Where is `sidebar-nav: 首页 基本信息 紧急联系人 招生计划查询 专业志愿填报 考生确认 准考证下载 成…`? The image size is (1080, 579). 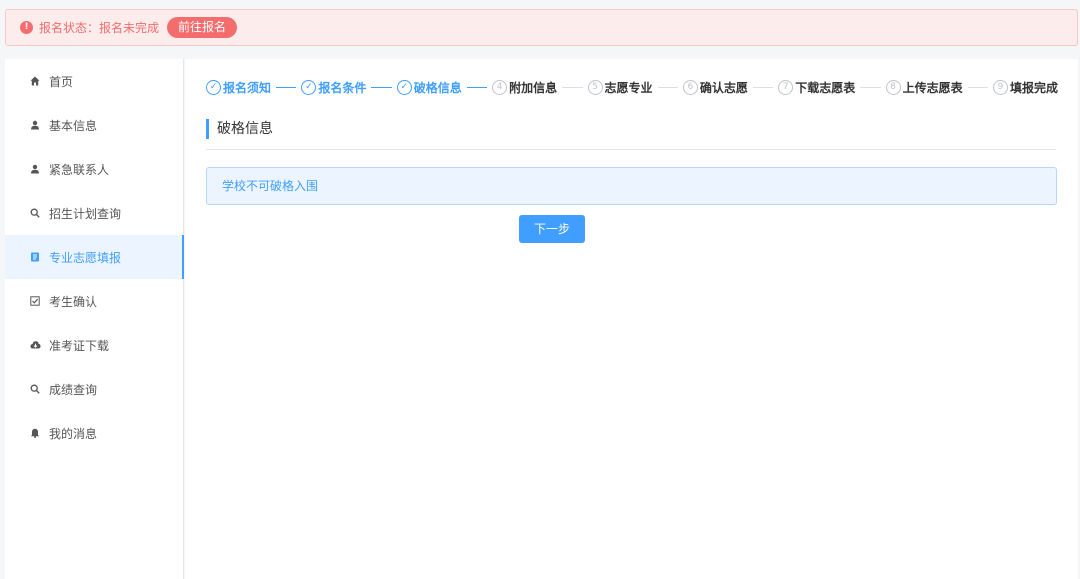 sidebar-nav: 首页 基本信息 紧急联系人 招生计划查询 专业志愿填报 考生确认 准考证下载 成… is located at coordinates (94, 319).